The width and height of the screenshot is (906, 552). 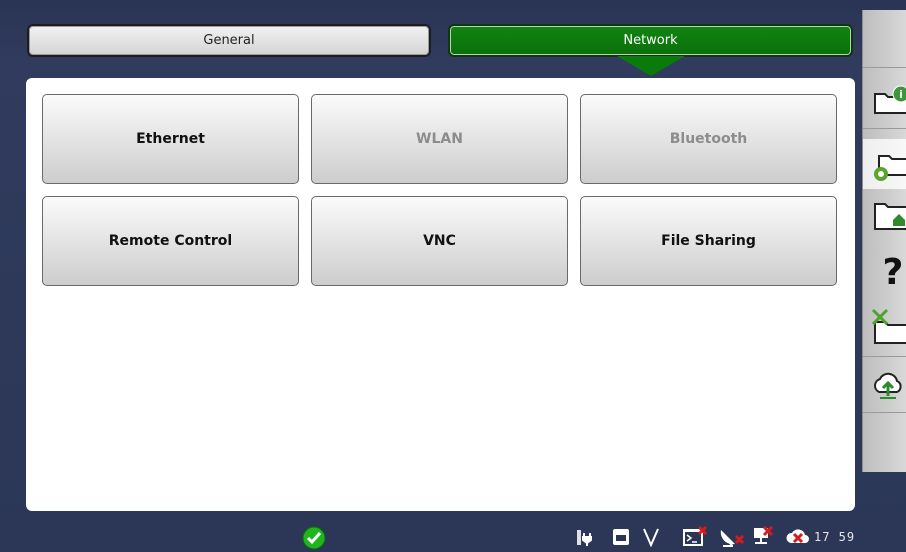 I want to click on folder-info-icon: i, so click(x=890, y=99).